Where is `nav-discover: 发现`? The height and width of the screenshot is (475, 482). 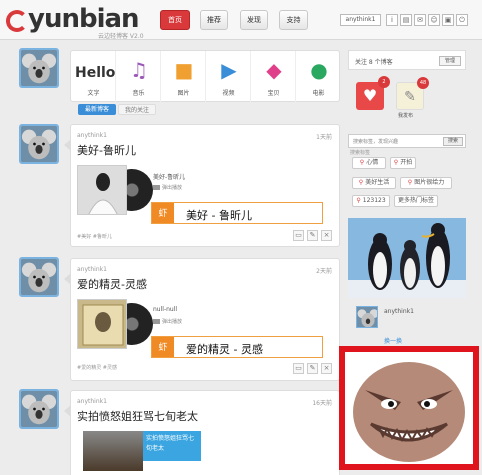
nav-discover: 发现 is located at coordinates (254, 20).